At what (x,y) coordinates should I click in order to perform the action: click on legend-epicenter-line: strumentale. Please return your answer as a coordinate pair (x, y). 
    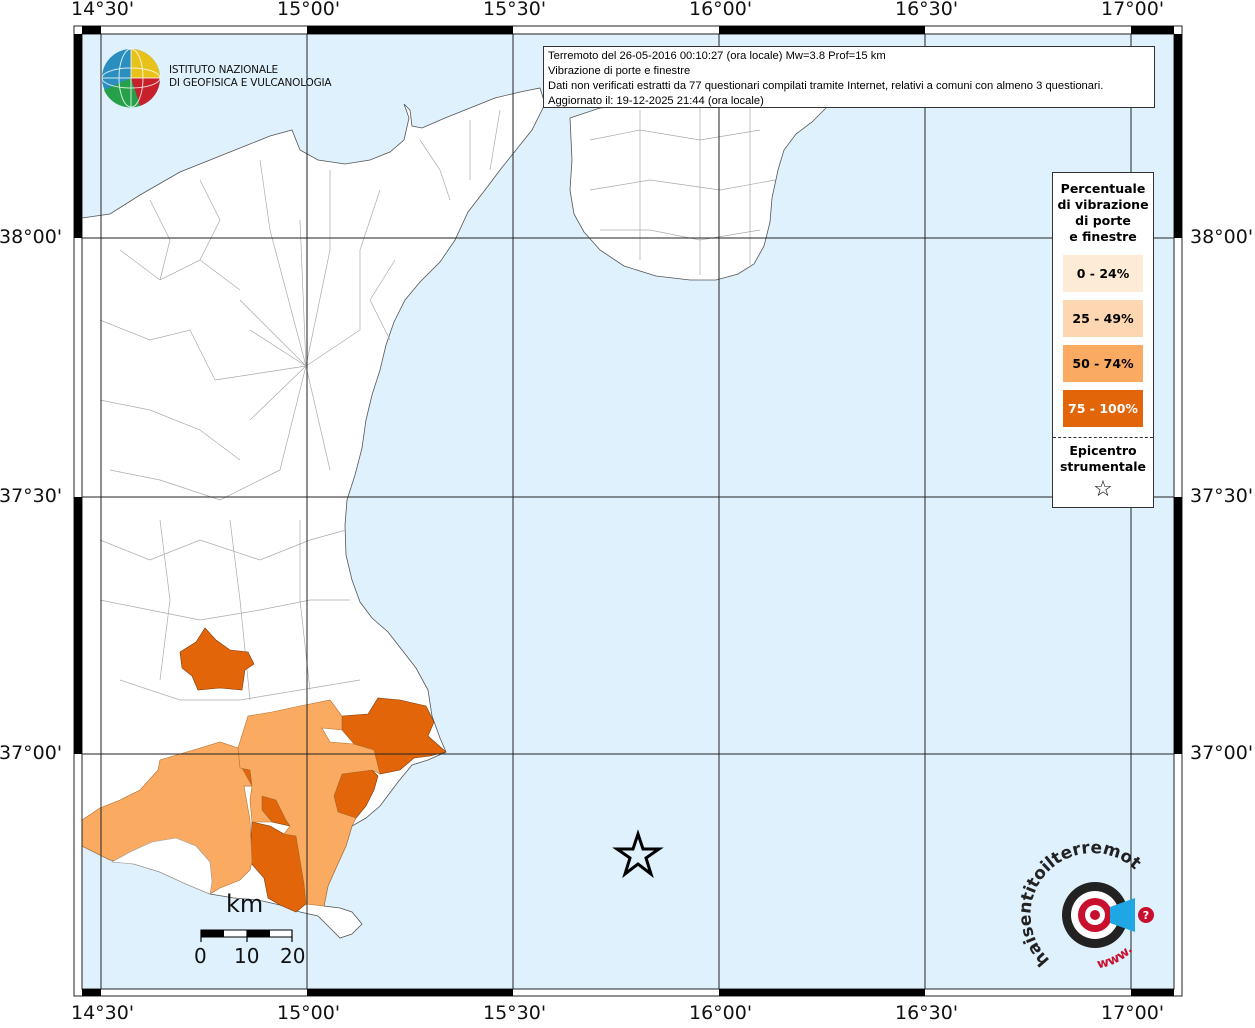
    Looking at the image, I should click on (1103, 466).